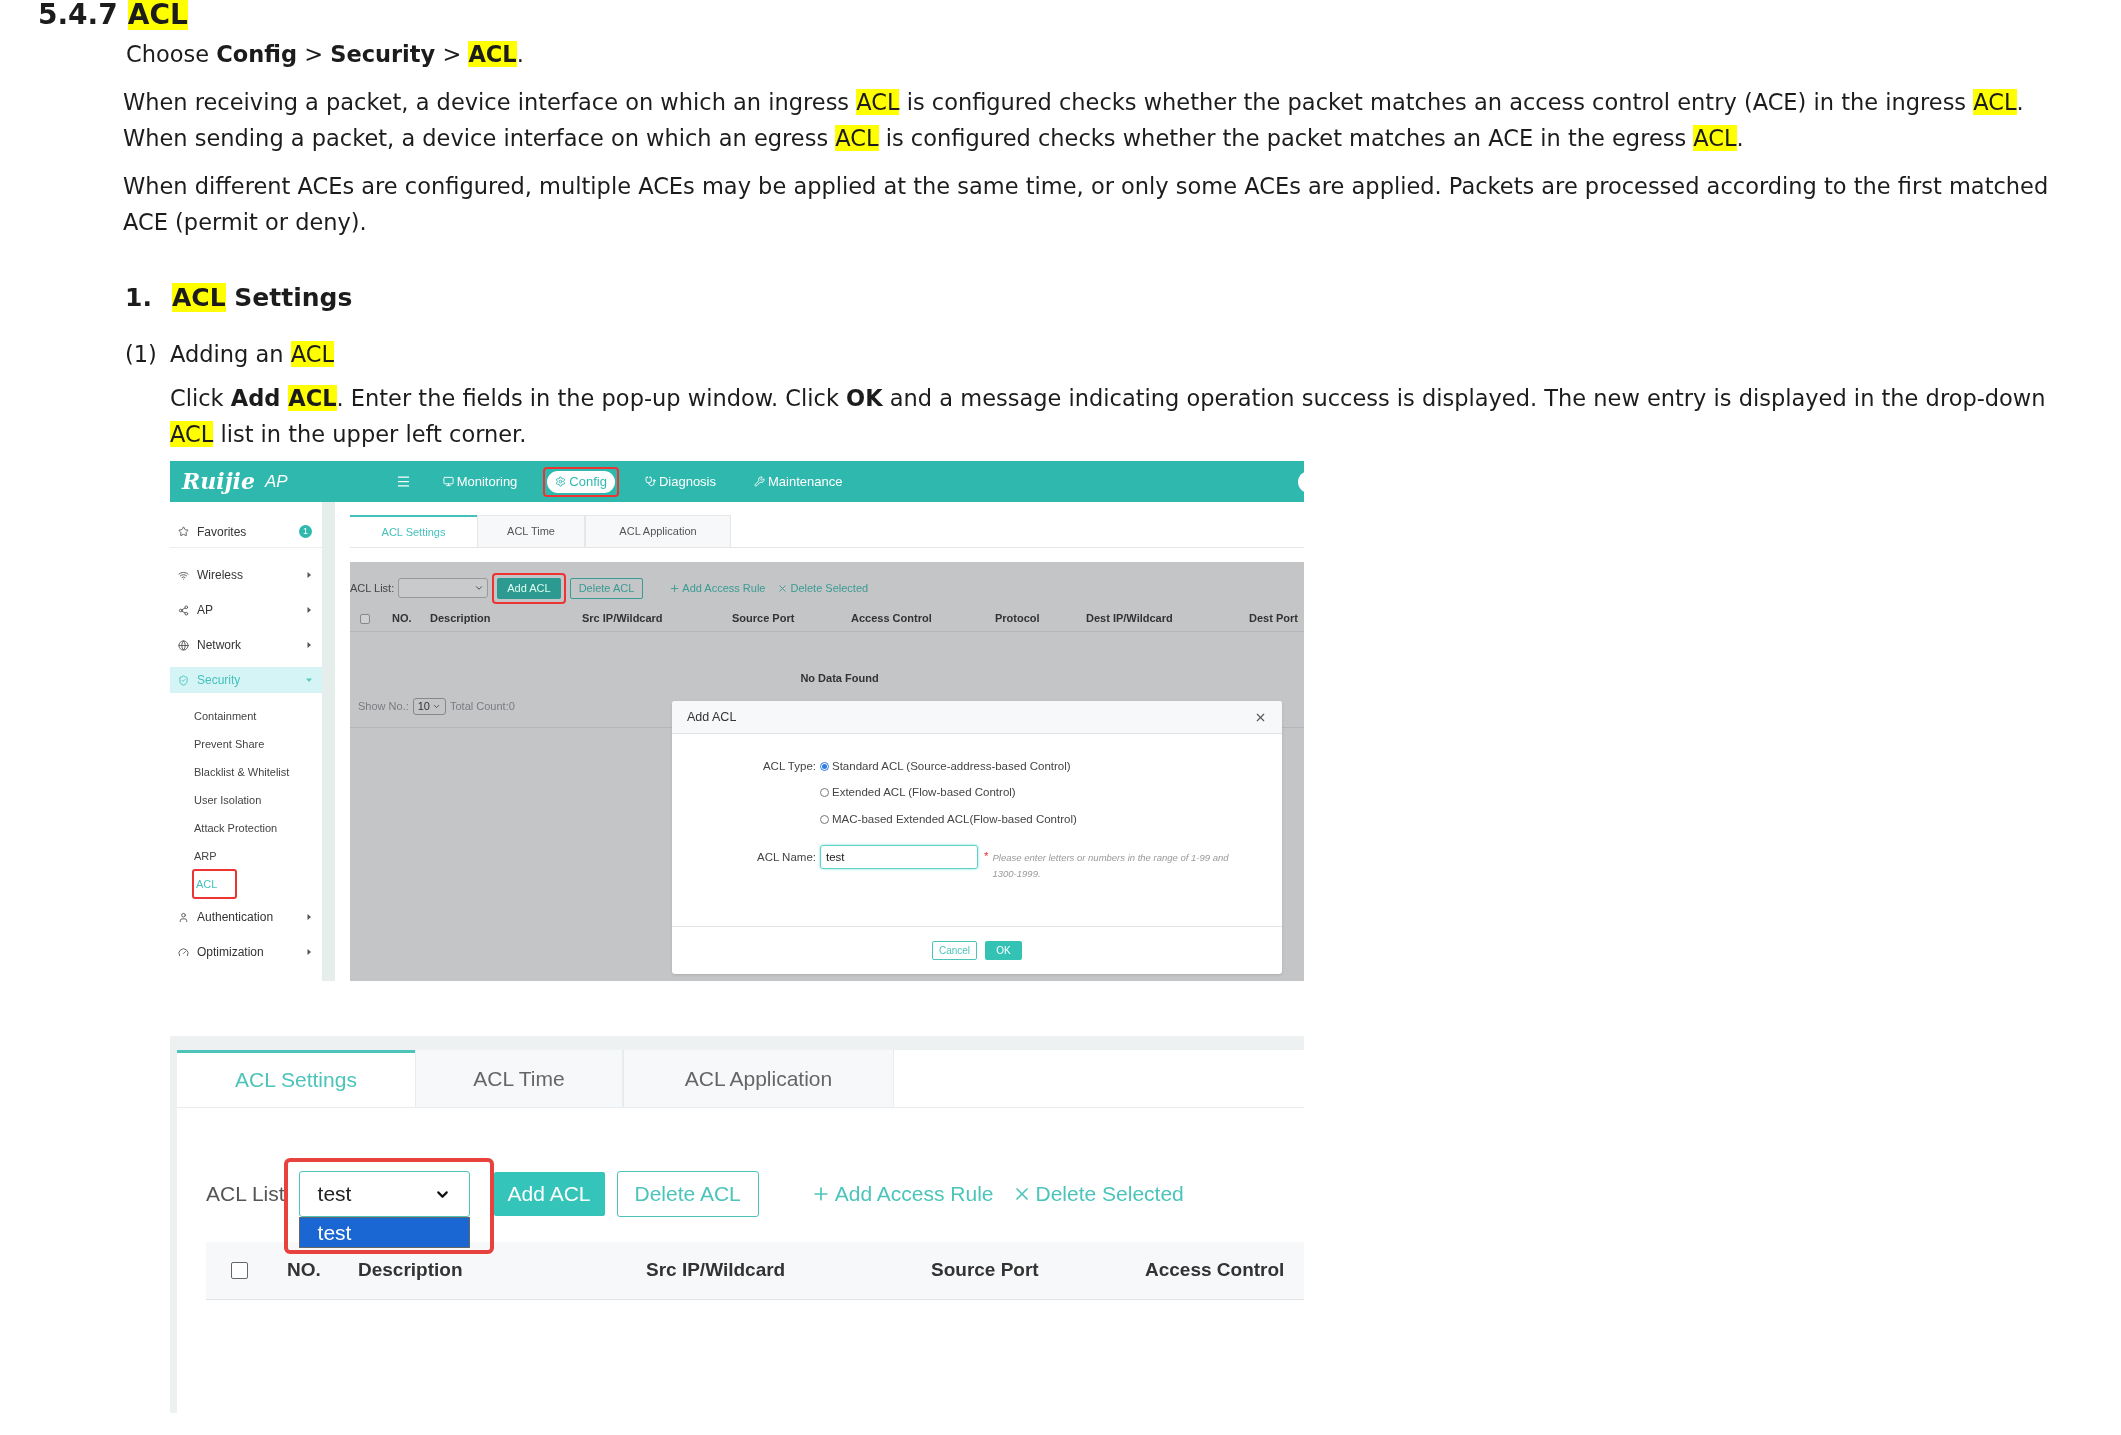 Image resolution: width=2121 pixels, height=1435 pixels. I want to click on field-label: ACL Name:, so click(786, 856).